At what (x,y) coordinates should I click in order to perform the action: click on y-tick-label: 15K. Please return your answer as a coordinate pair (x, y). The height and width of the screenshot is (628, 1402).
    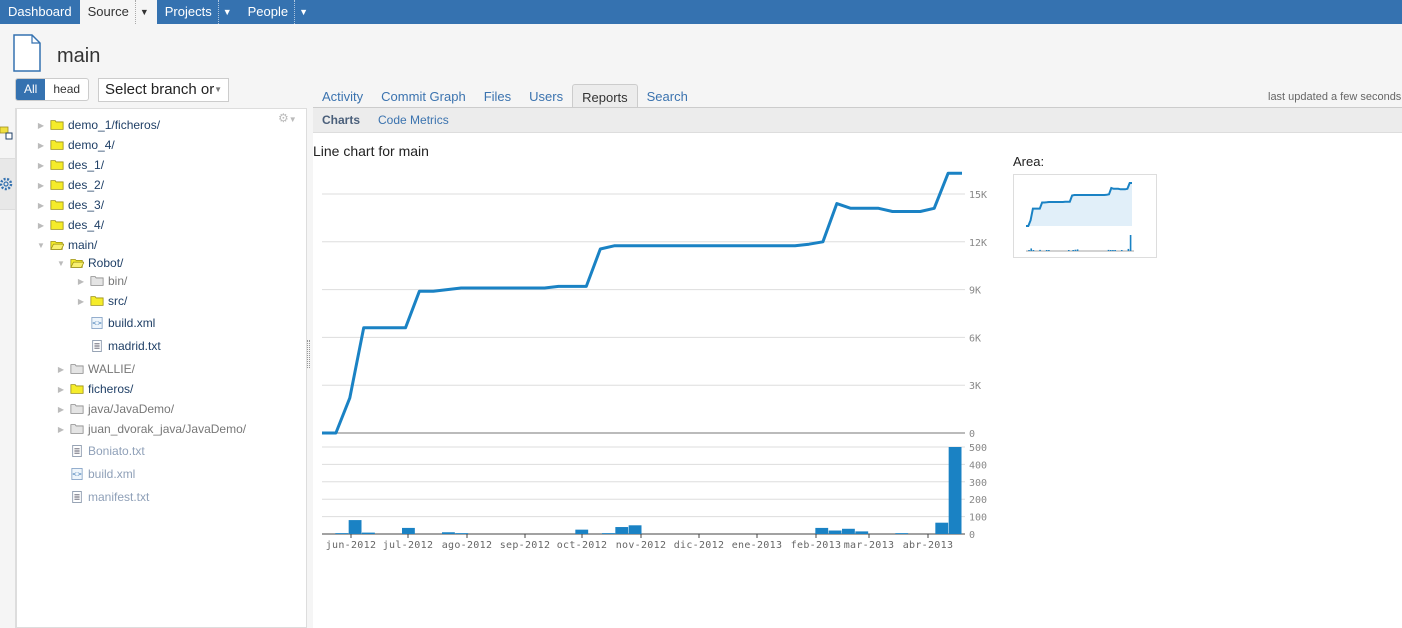
    Looking at the image, I should click on (978, 195).